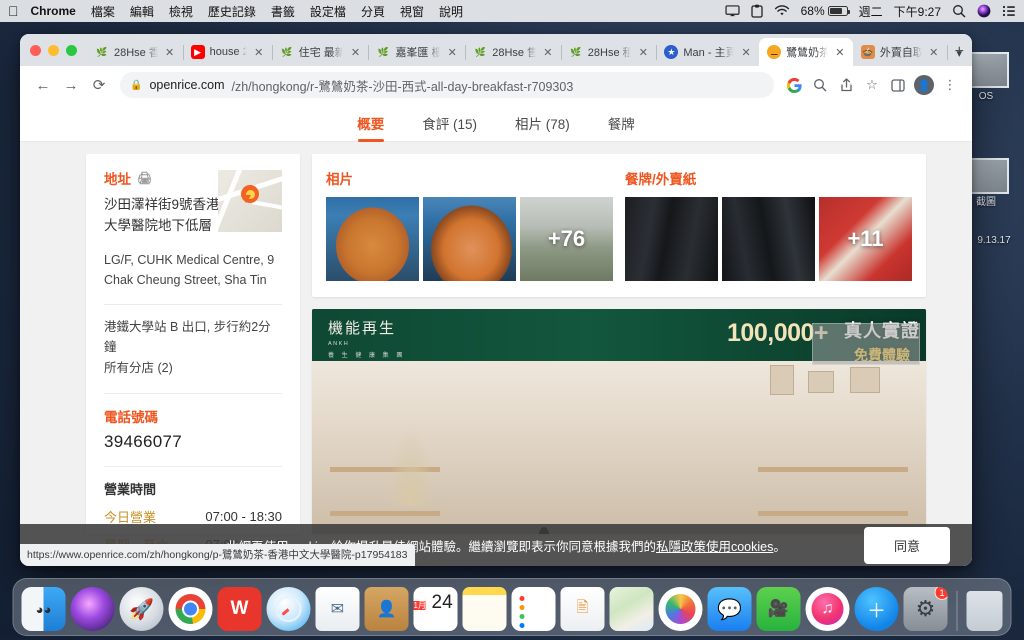 The height and width of the screenshot is (640, 1024). What do you see at coordinates (288, 609) in the screenshot?
I see `dock-item-safari` at bounding box center [288, 609].